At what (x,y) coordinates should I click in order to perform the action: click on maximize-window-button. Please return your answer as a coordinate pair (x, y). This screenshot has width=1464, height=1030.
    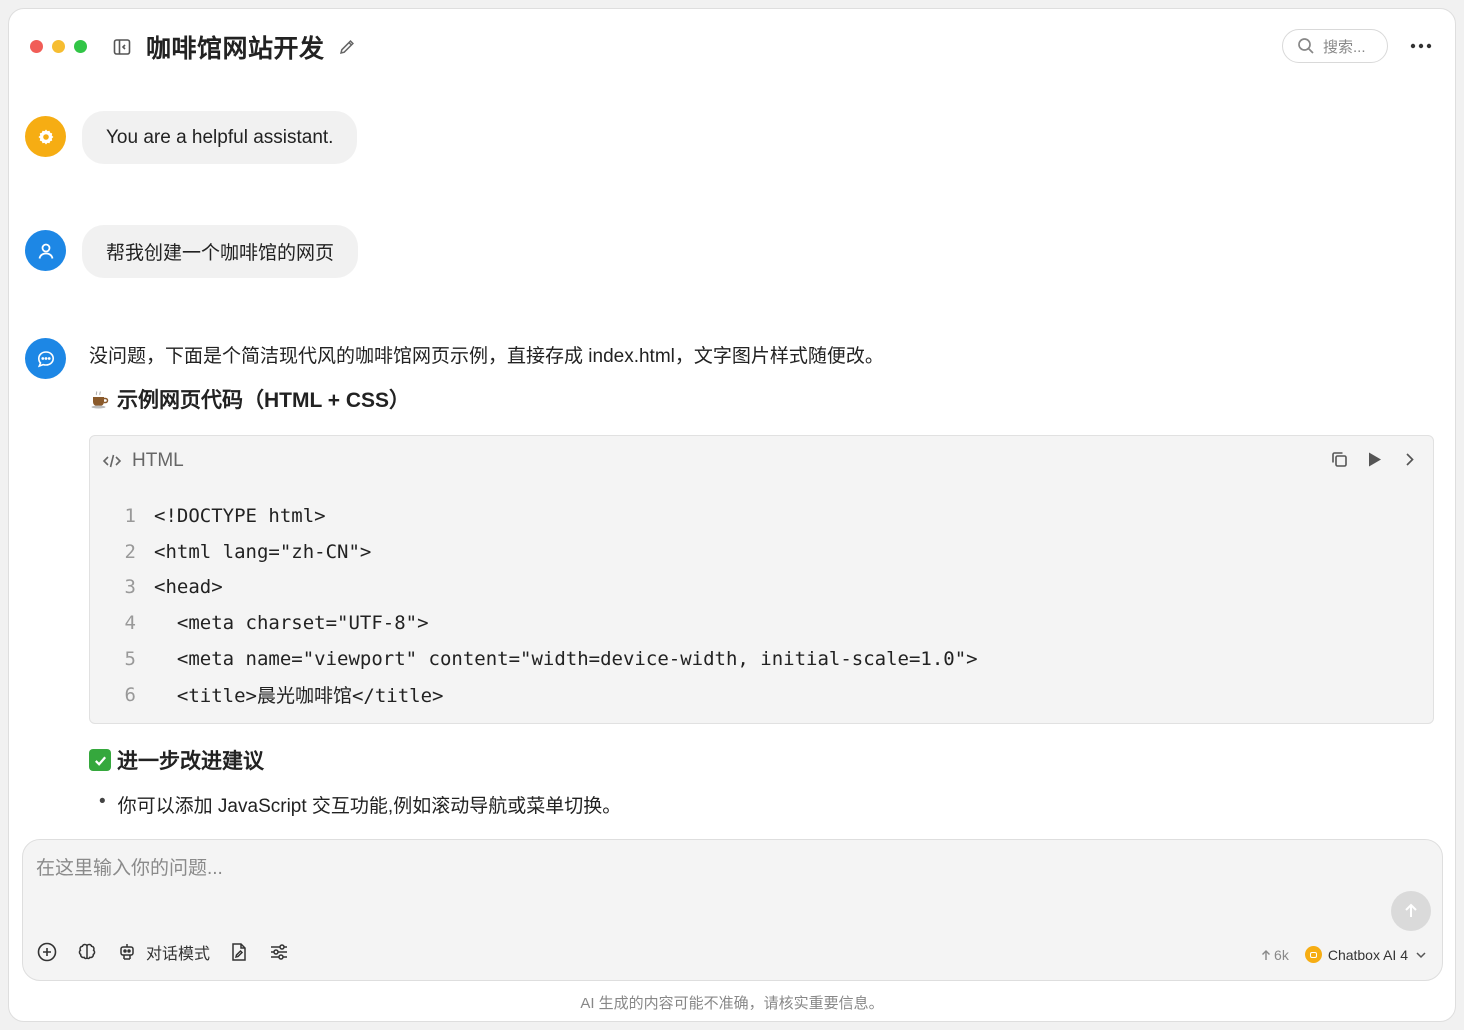
    Looking at the image, I should click on (80, 46).